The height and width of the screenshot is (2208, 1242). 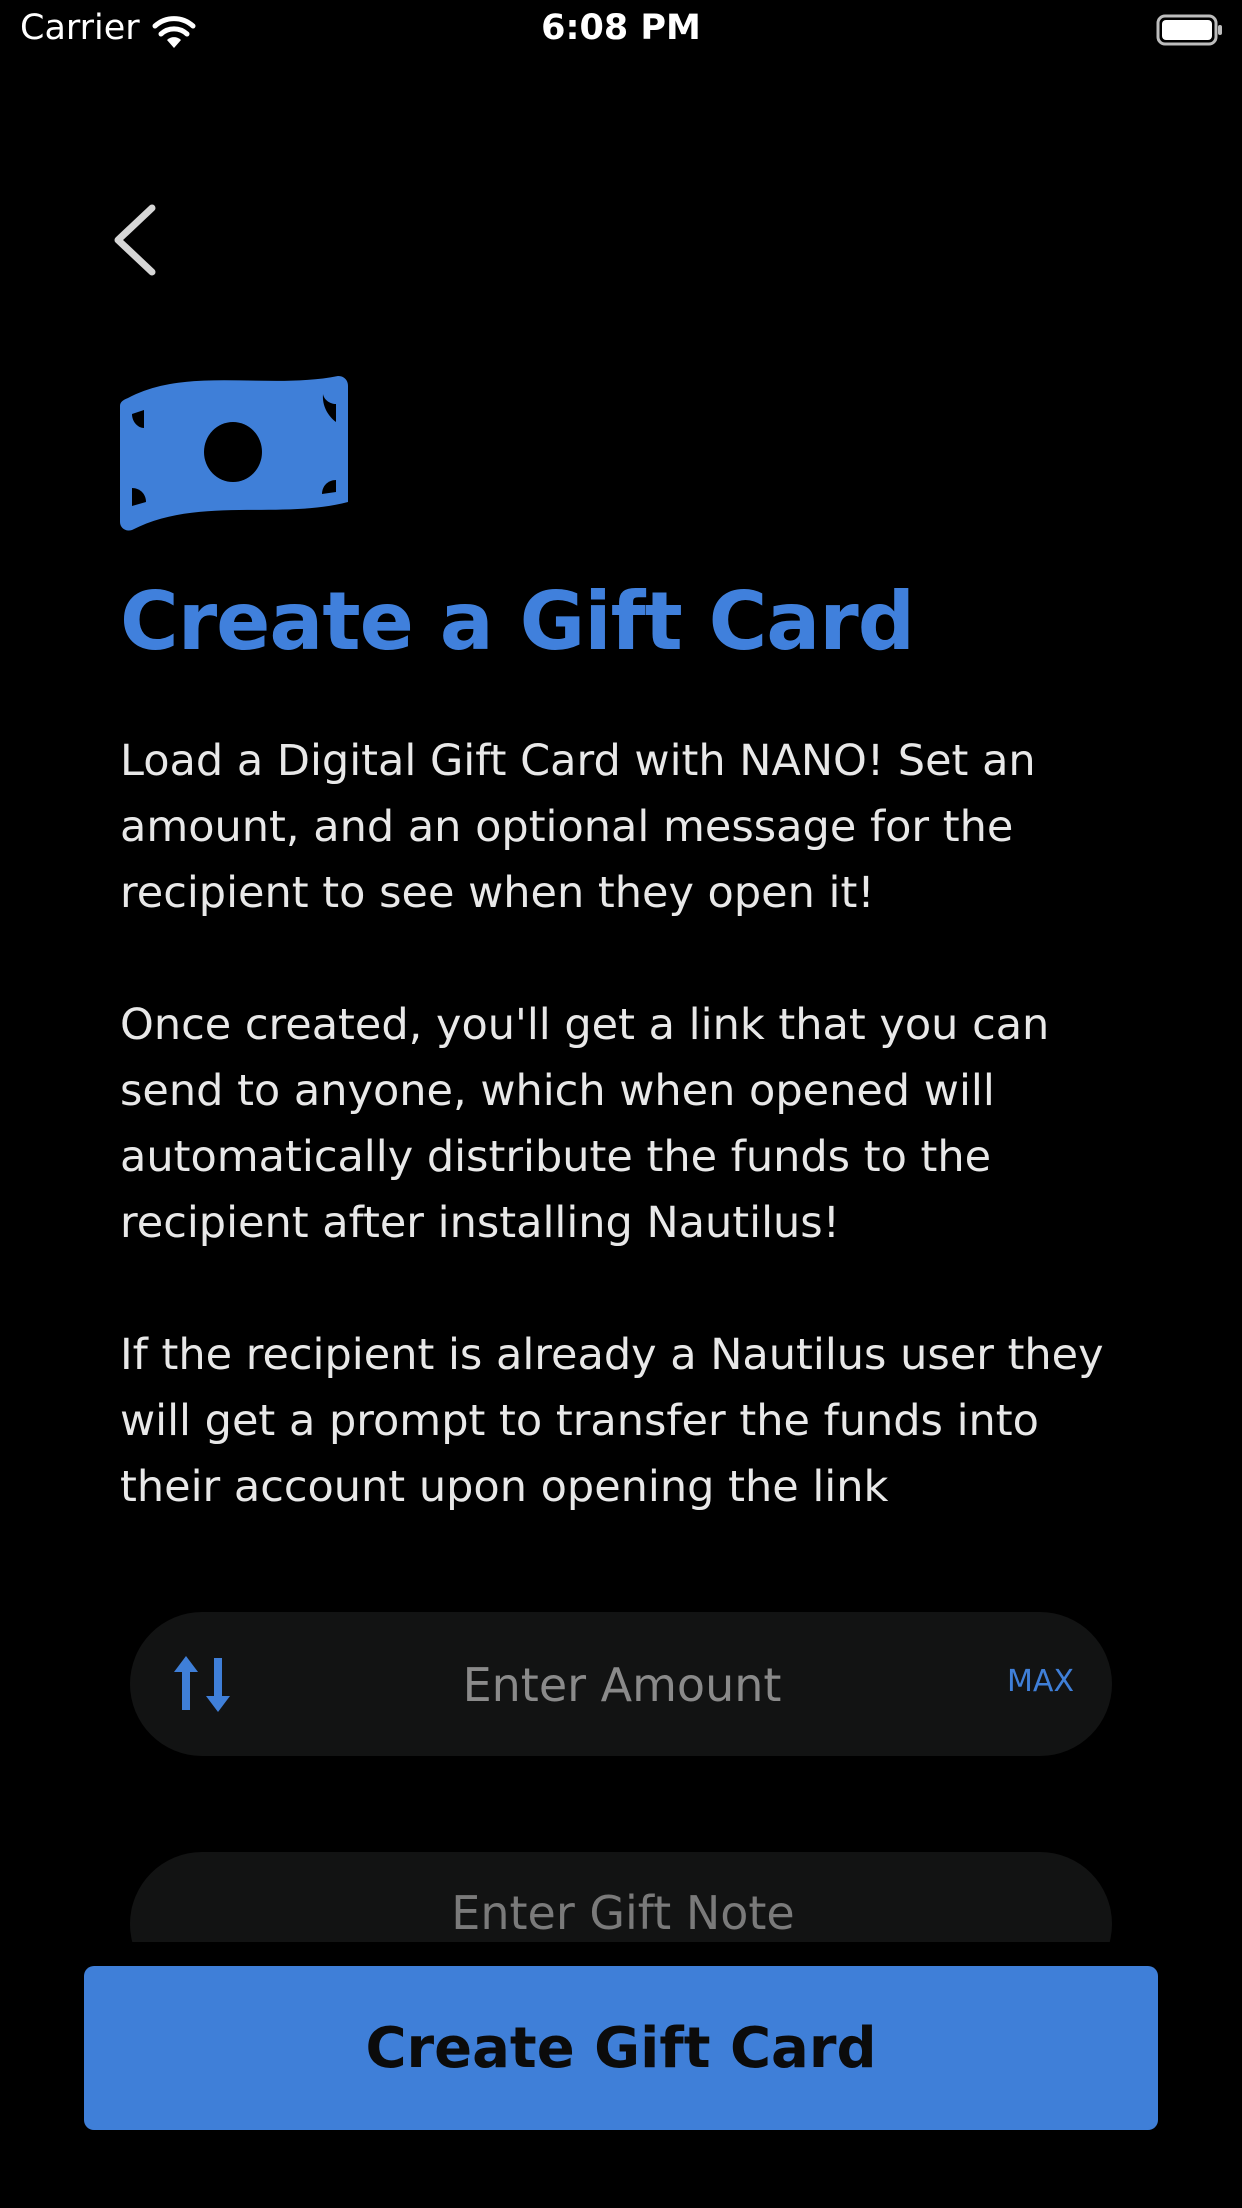 I want to click on money-bill-icon, so click(x=234, y=453).